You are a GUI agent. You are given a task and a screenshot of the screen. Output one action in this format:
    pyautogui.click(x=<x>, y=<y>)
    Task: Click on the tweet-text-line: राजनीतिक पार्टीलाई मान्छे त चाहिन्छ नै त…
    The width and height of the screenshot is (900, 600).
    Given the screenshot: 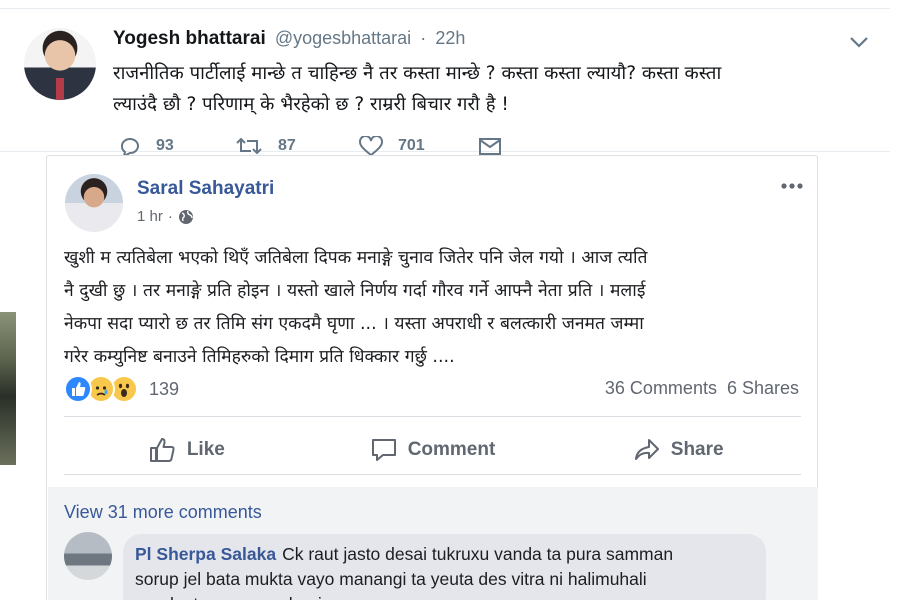 What is the action you would take?
    pyautogui.click(x=417, y=73)
    